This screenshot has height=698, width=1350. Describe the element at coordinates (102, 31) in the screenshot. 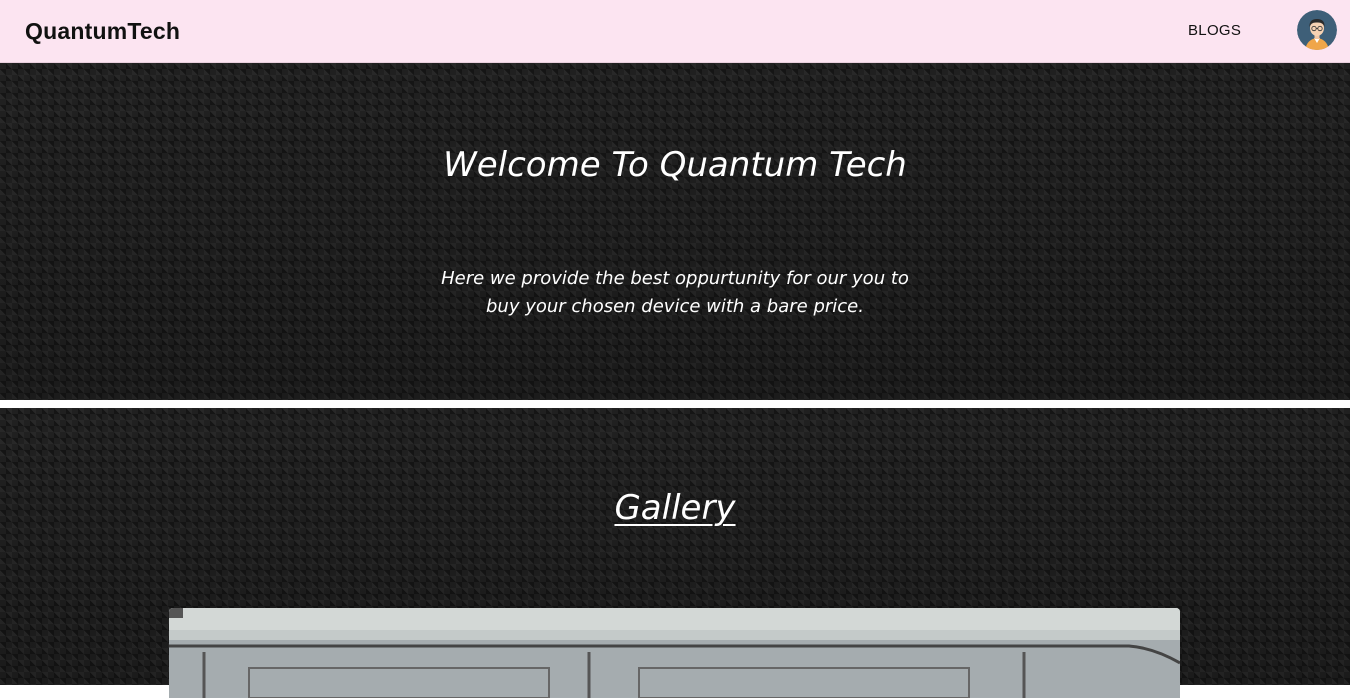

I see `brand-logo: QuantumTech` at that location.